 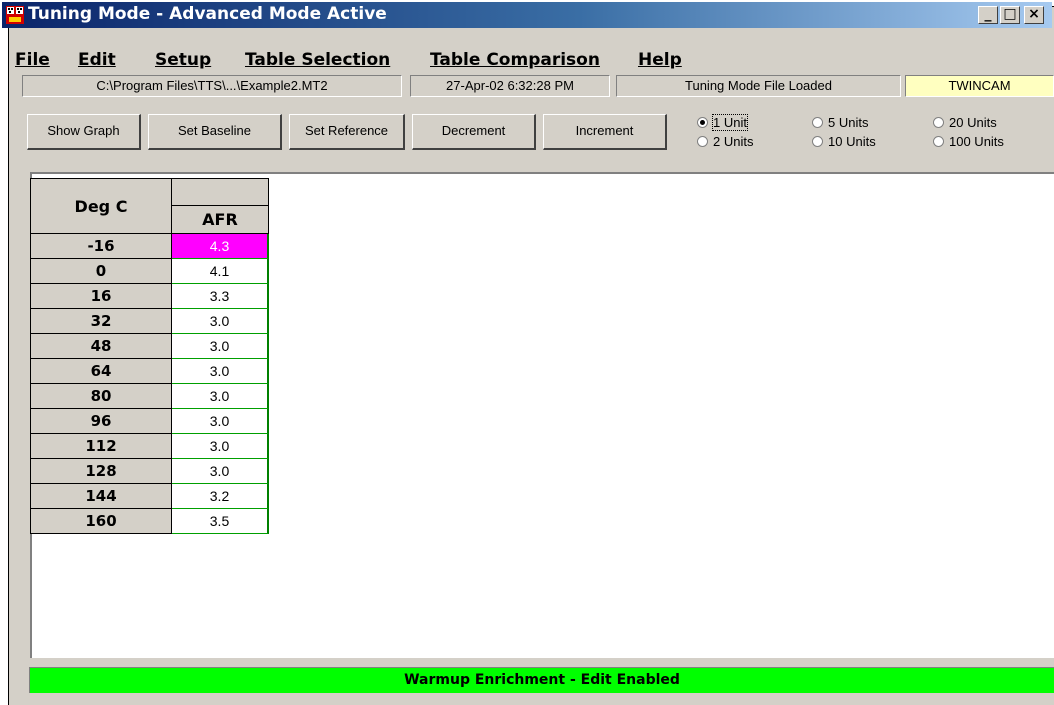 What do you see at coordinates (101, 321) in the screenshot?
I see `row-temperature: 32` at bounding box center [101, 321].